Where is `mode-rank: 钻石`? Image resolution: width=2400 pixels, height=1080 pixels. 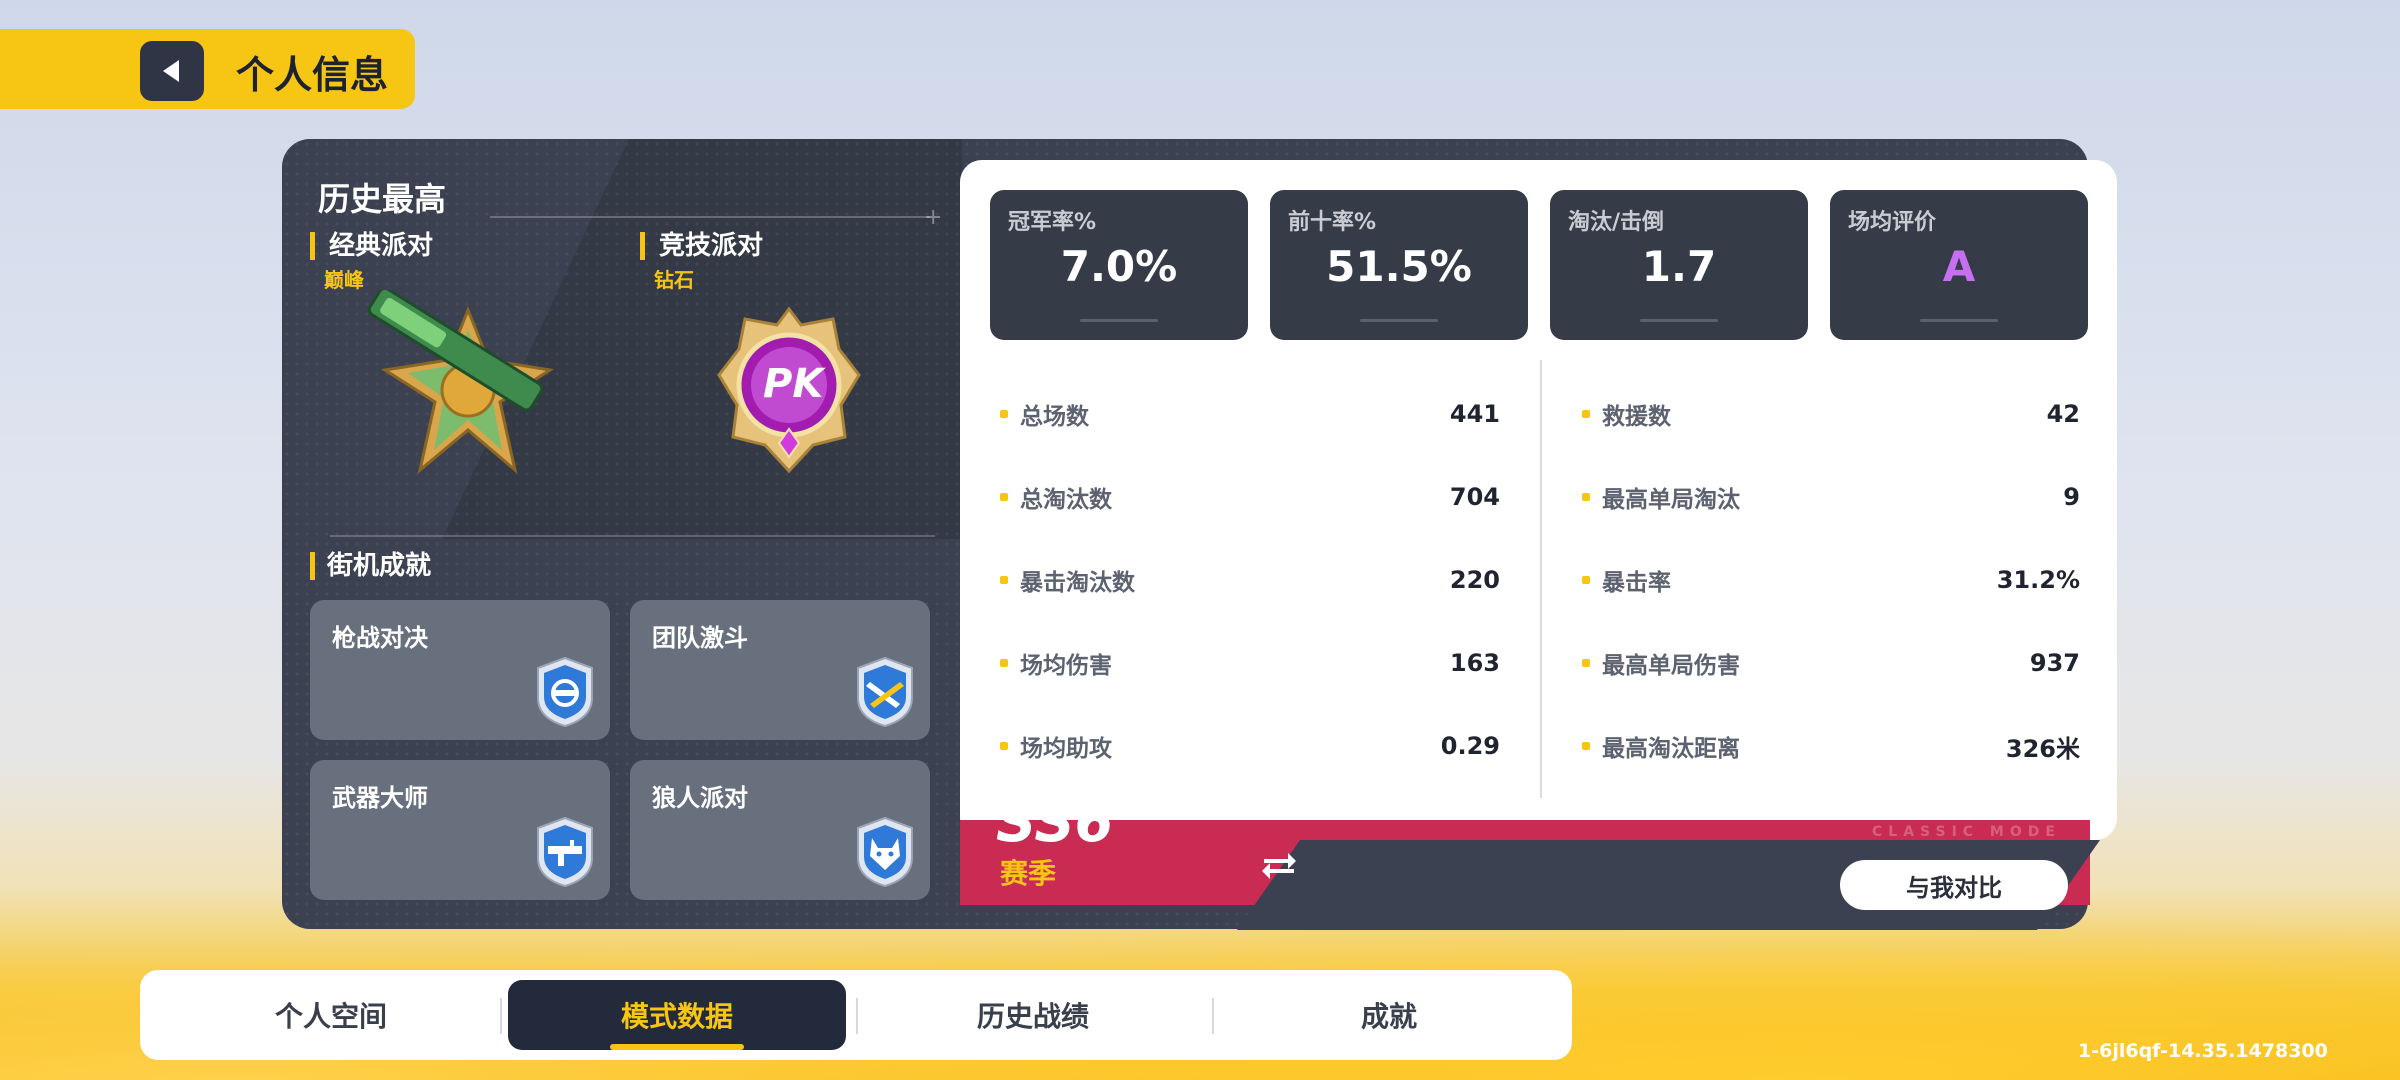 mode-rank: 钻石 is located at coordinates (674, 280).